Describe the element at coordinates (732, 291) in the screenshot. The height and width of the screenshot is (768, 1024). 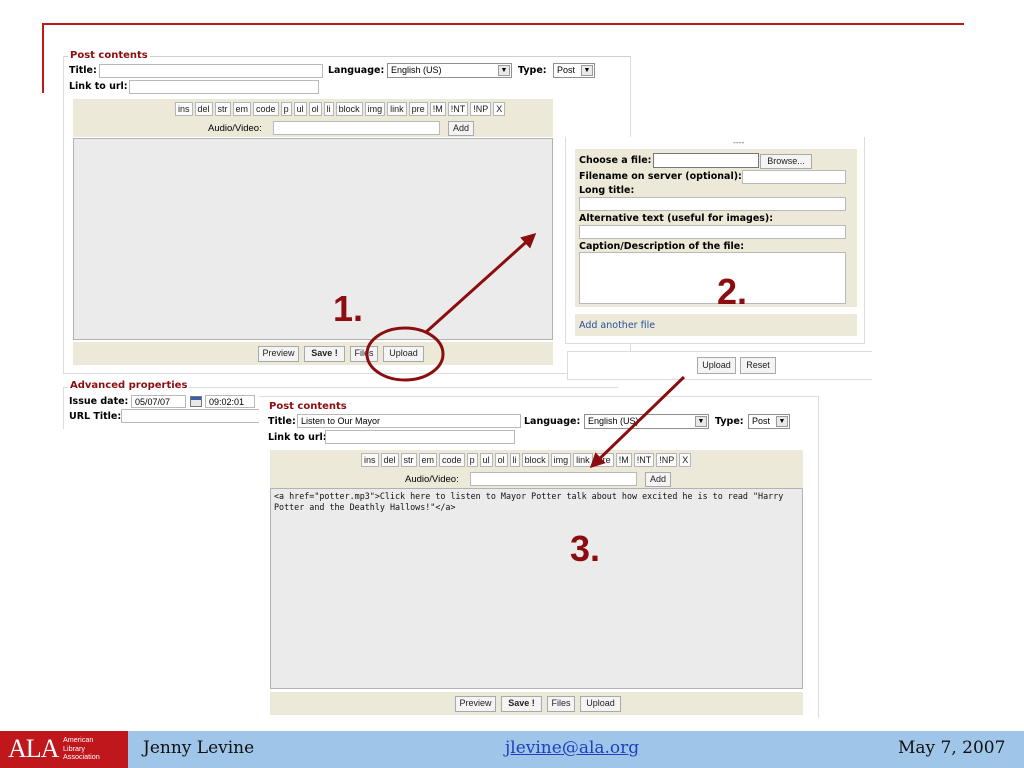
I see `step-2-label: 2.` at that location.